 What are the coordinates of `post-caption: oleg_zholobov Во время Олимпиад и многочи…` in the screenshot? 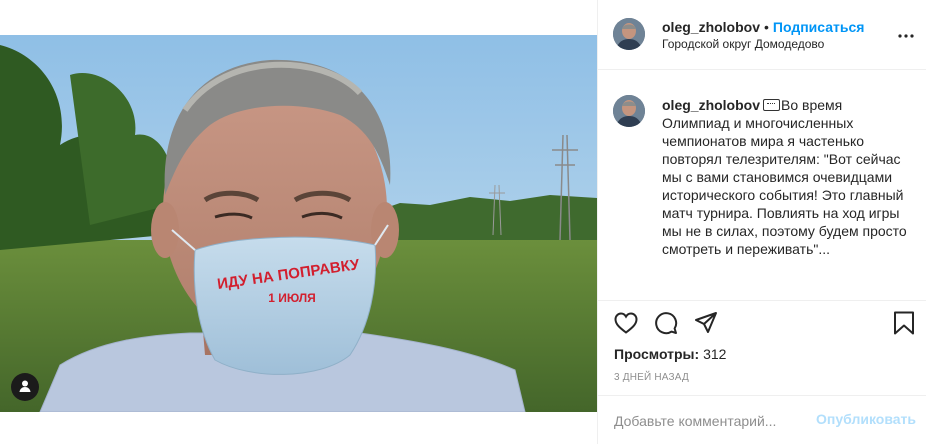 It's located at (787, 177).